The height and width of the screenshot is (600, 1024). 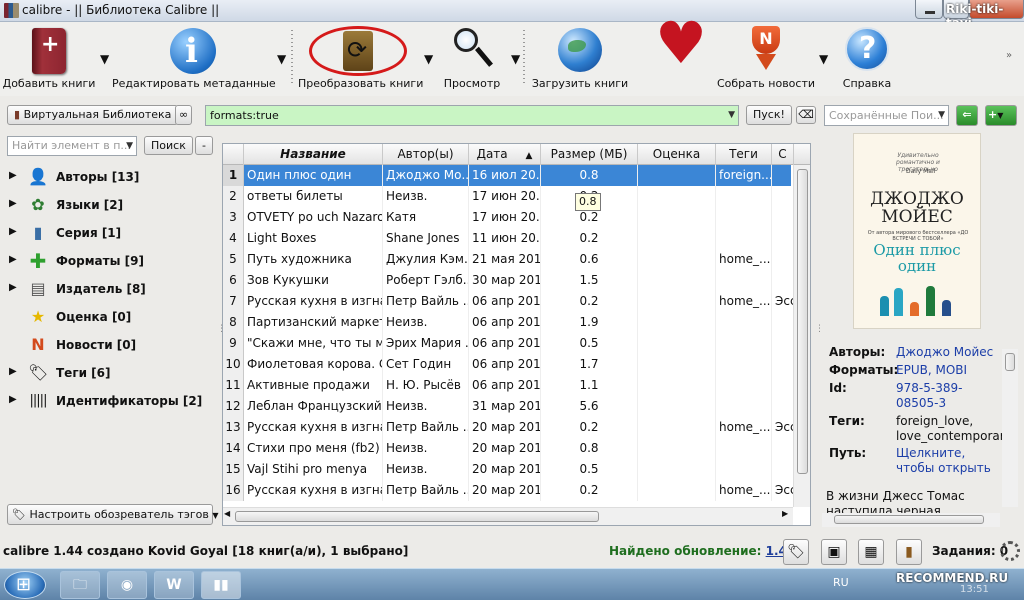 I want to click on column-header-tags: Теги, so click(x=744, y=154).